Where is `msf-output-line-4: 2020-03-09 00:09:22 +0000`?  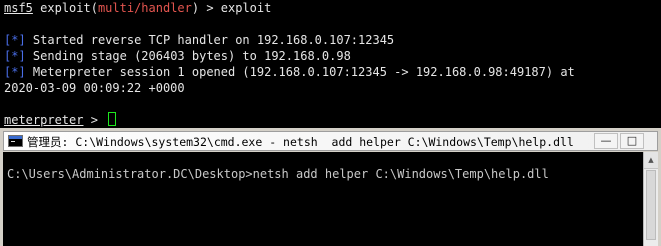 msf-output-line-4: 2020-03-09 00:09:22 +0000 is located at coordinates (94, 88).